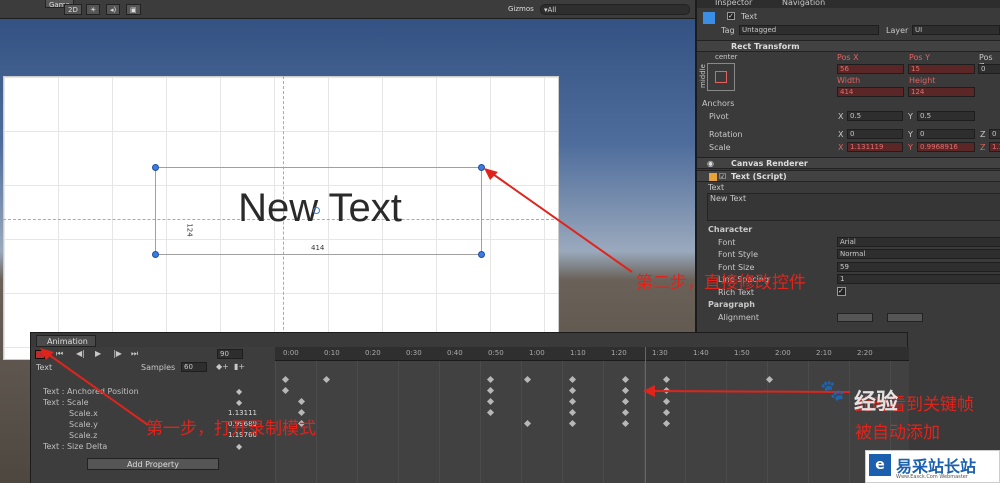  Describe the element at coordinates (859, 396) in the screenshot. I see `baidu-watermark: 🐾 经验` at that location.